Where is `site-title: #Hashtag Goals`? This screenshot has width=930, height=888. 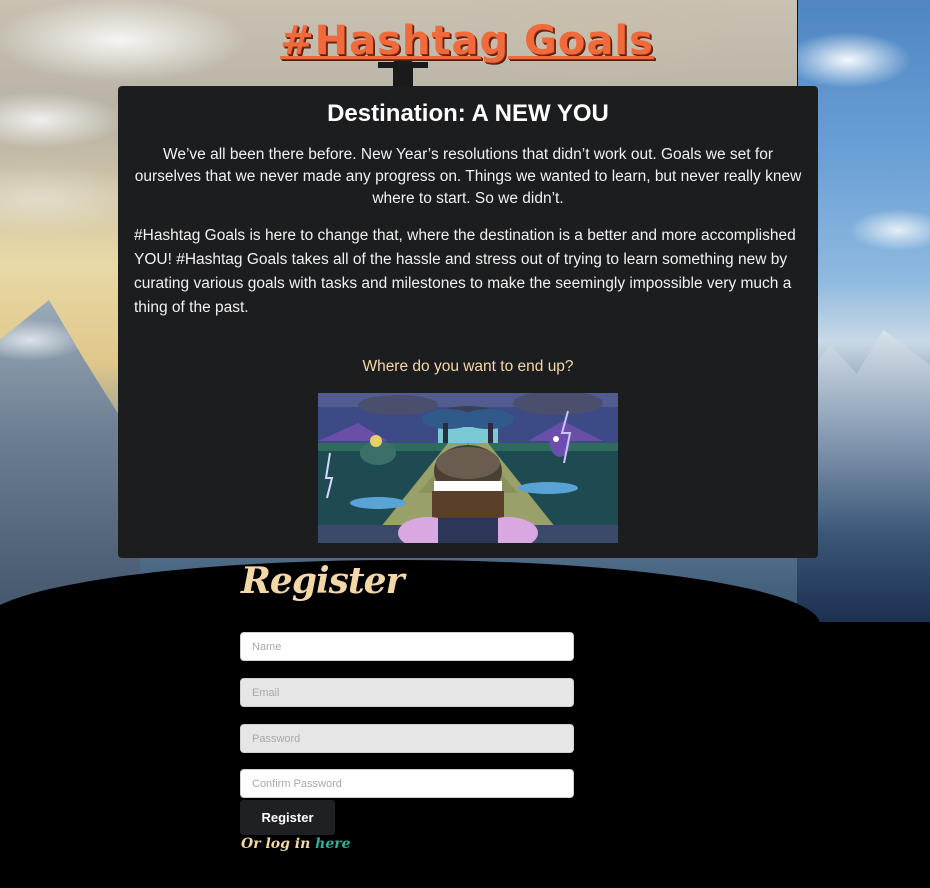 site-title: #Hashtag Goals is located at coordinates (467, 41).